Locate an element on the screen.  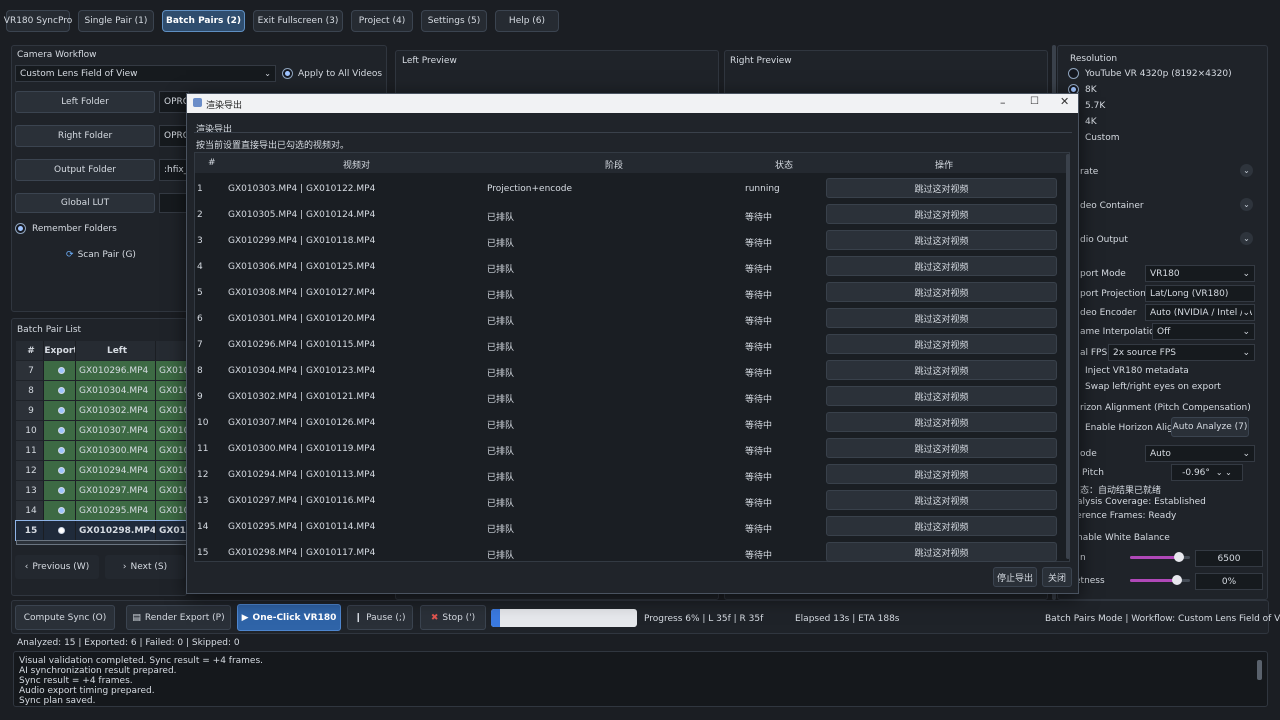
pitch-spinbox: -0.96° ⌄ ⌄ is located at coordinates (1207, 472).